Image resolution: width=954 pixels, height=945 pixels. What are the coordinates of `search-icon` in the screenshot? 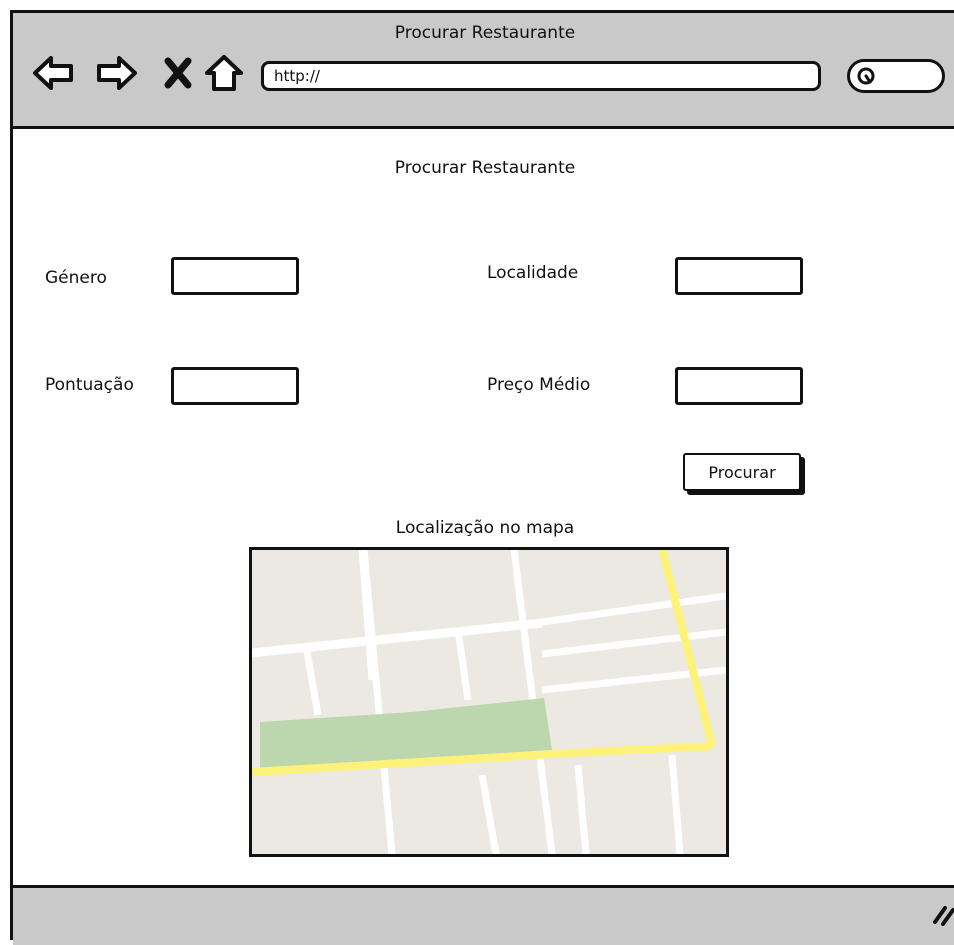 It's located at (867, 79).